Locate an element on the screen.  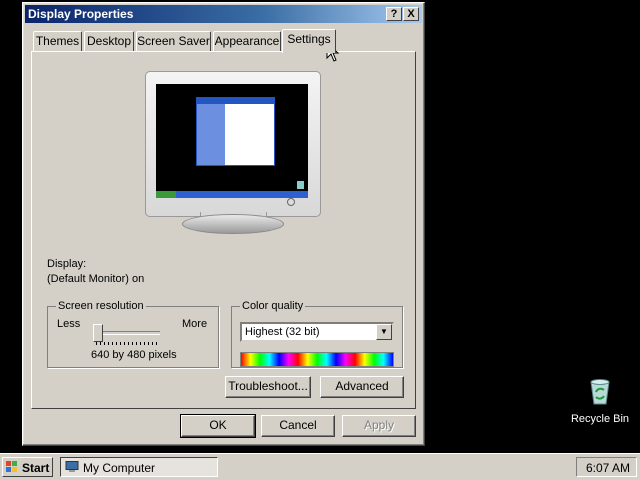
computer-icon is located at coordinates (72, 466).